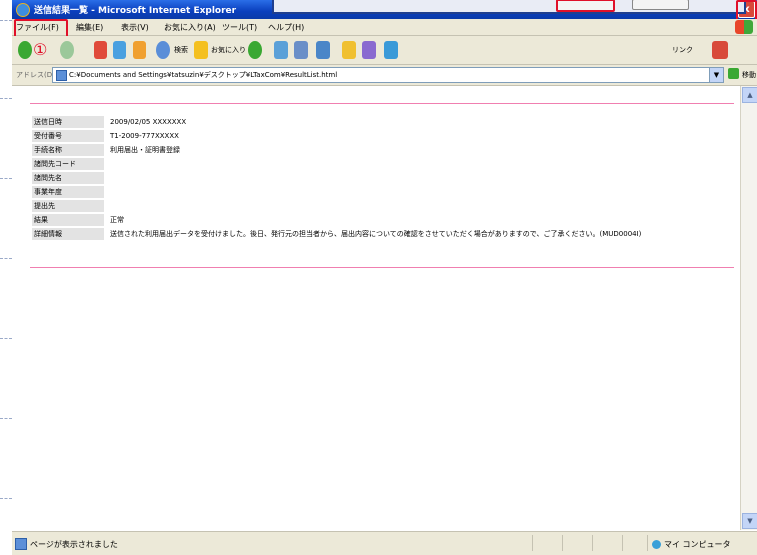  I want to click on result-value: T1-2009-777XXXXX, so click(144, 136).